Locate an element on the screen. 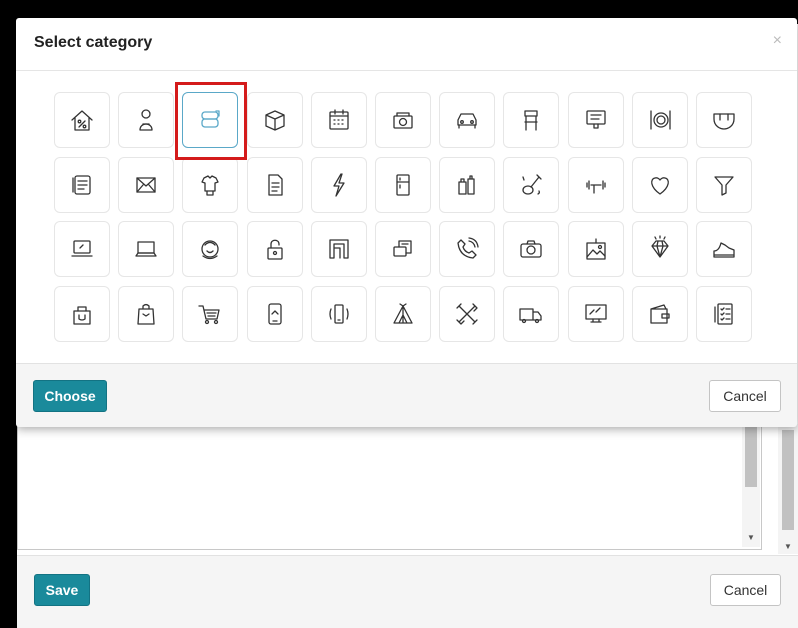  cosmetics-icon is located at coordinates (467, 185).